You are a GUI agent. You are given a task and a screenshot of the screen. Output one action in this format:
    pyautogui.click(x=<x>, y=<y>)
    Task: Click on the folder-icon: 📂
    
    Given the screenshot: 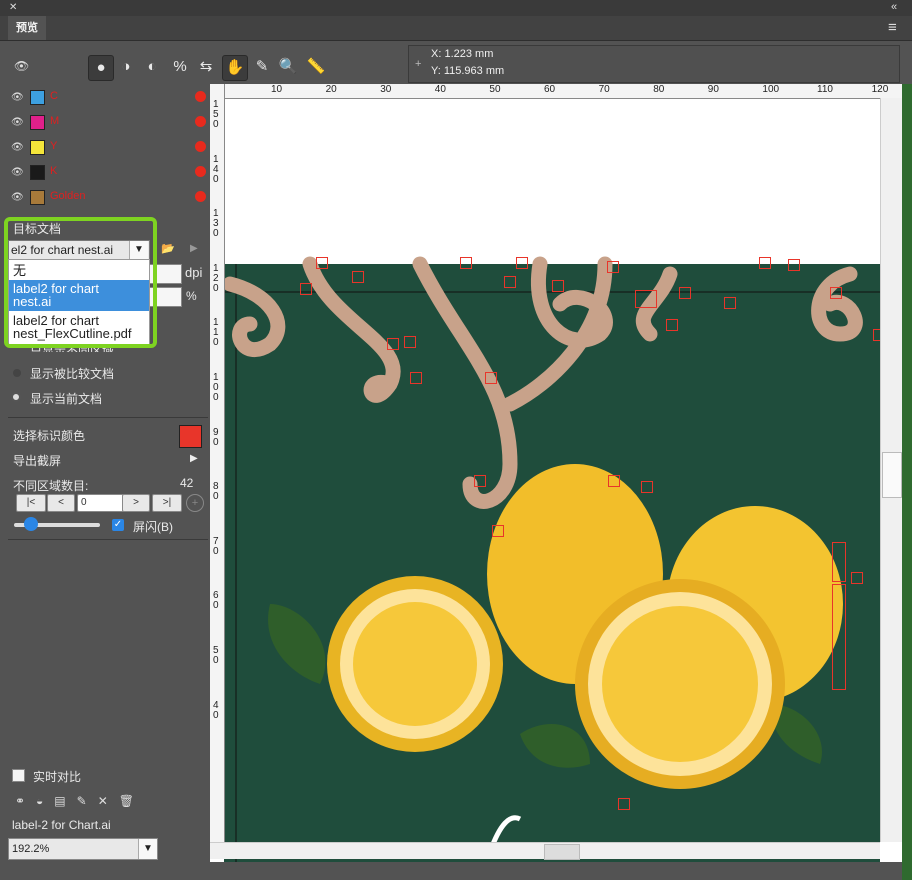 What is the action you would take?
    pyautogui.click(x=168, y=248)
    